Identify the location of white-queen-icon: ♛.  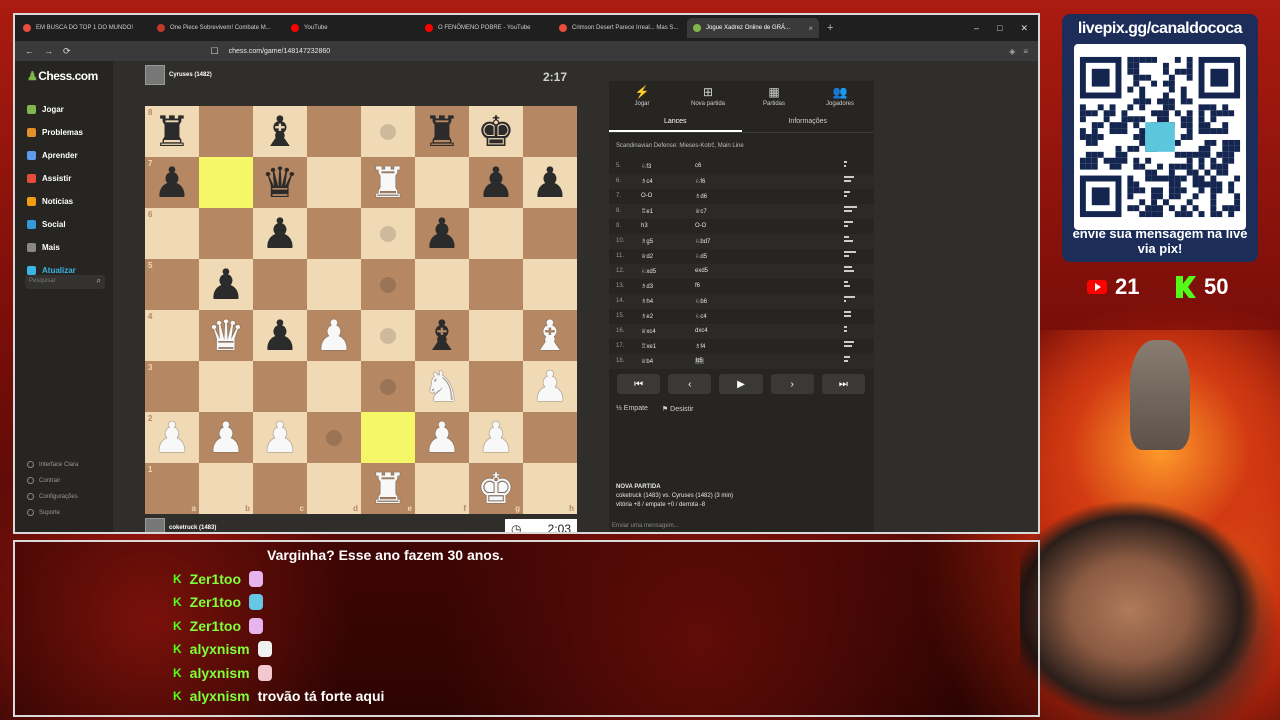
(226, 335).